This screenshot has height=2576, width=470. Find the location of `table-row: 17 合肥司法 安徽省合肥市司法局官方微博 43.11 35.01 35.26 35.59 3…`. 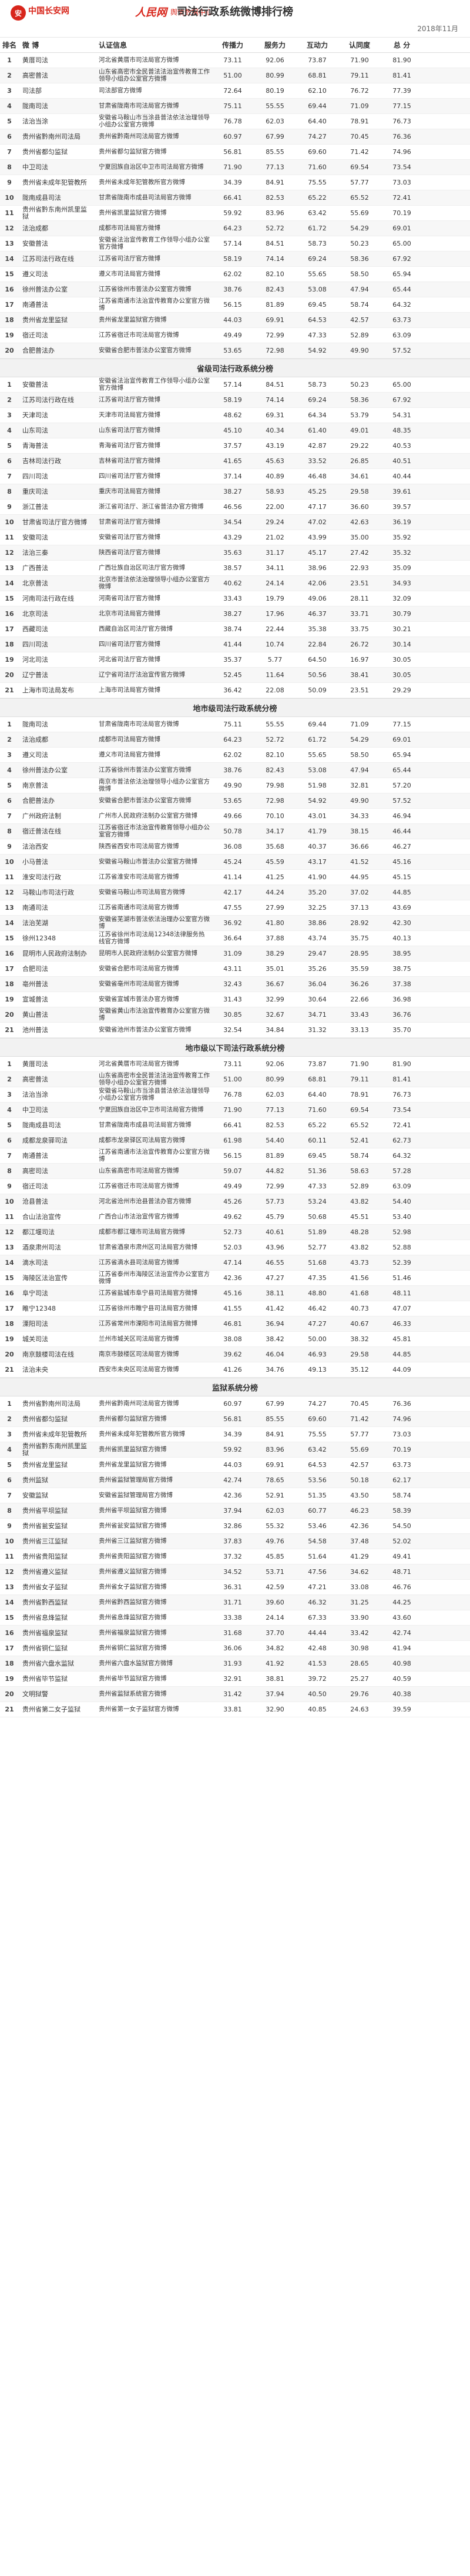

table-row: 17 合肥司法 安徽省合肥市司法局官方微博 43.11 35.01 35.26 35.59 3… is located at coordinates (235, 969).